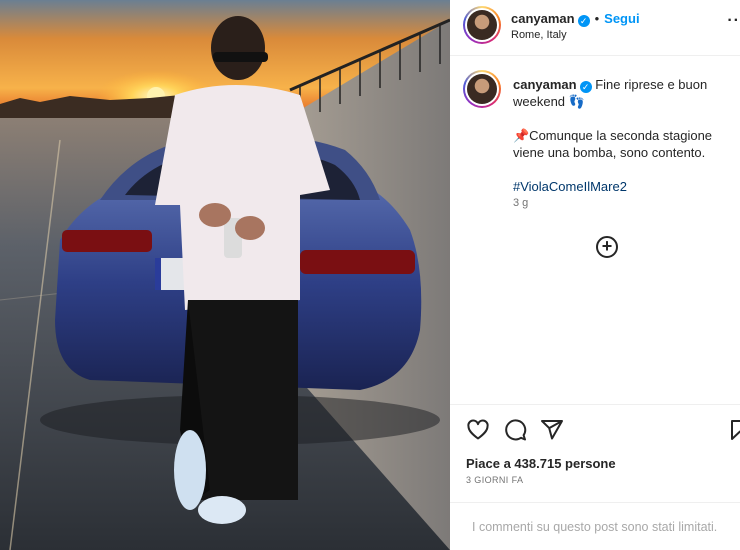 The image size is (740, 550). What do you see at coordinates (545, 84) in the screenshot?
I see `caption-username: canyaman` at bounding box center [545, 84].